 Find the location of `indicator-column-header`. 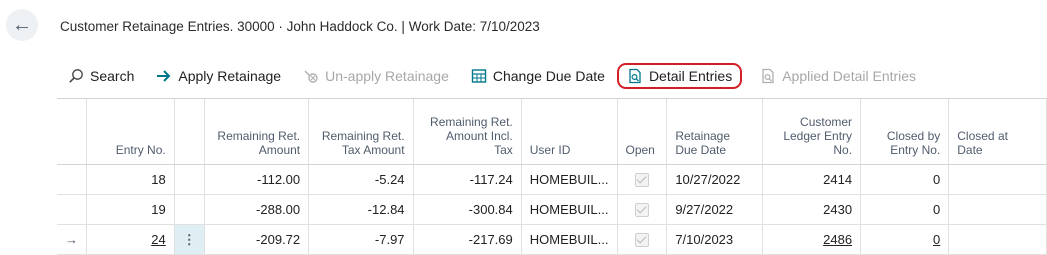

indicator-column-header is located at coordinates (72, 132).